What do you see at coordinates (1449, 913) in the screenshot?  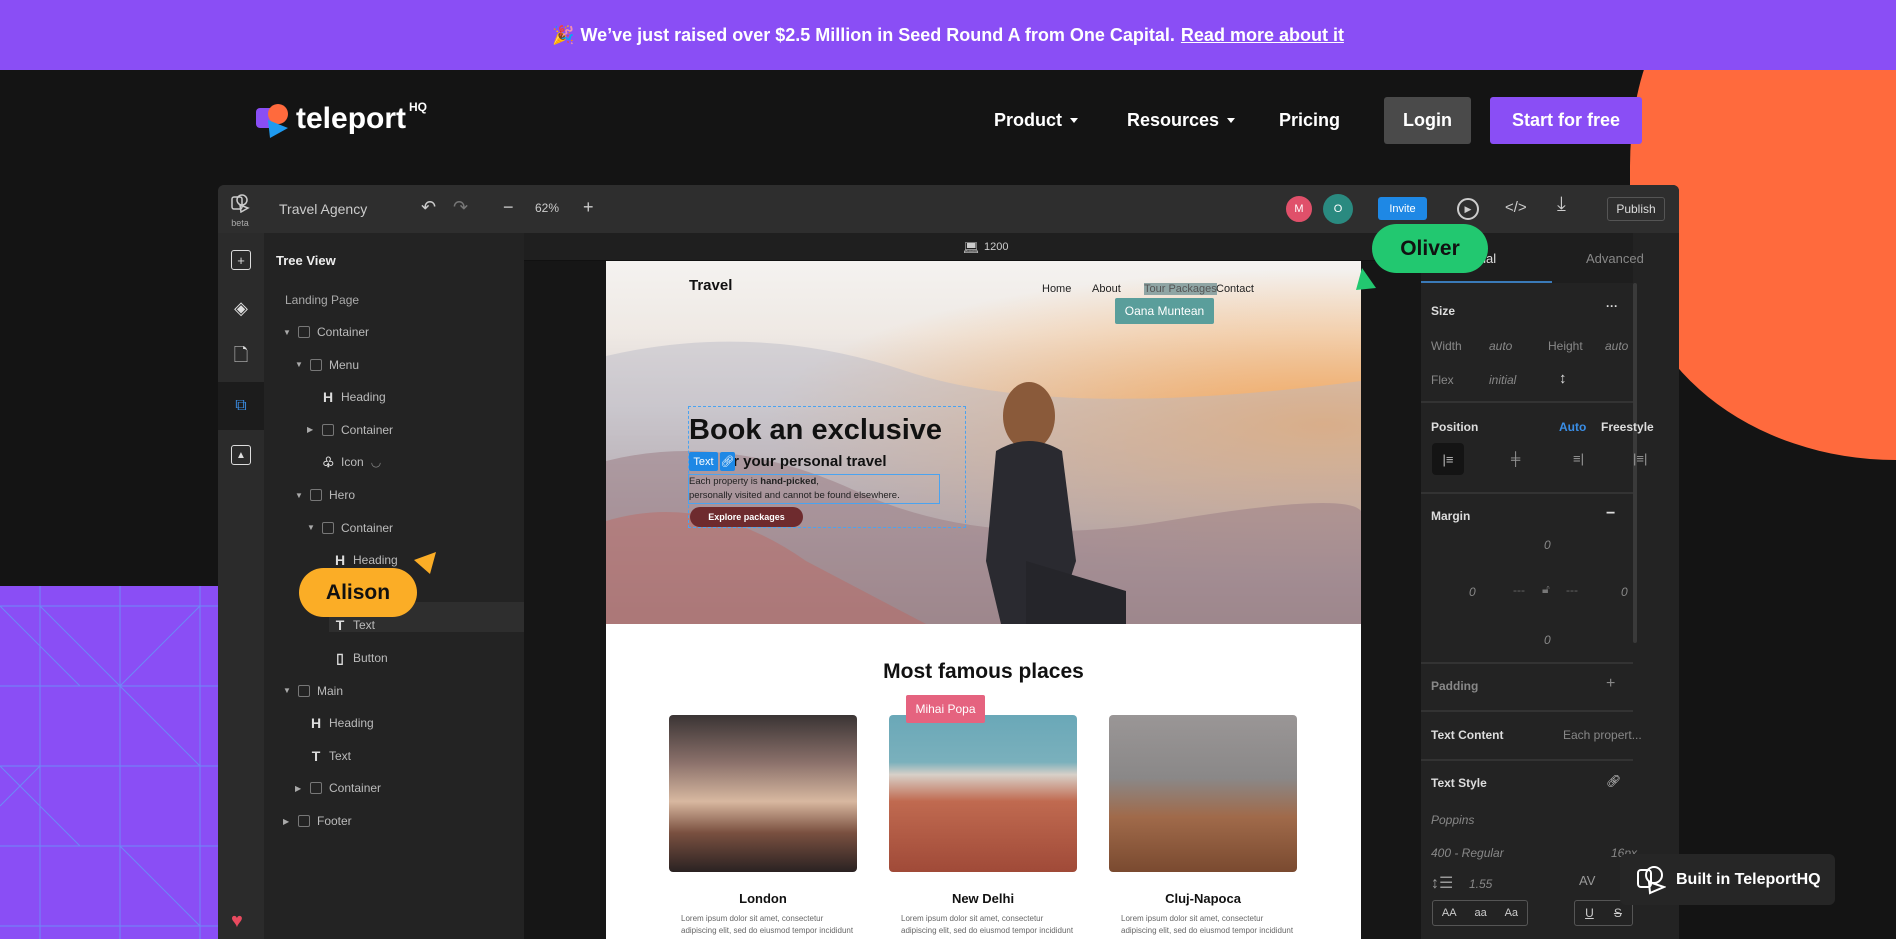 I see `uppercase-button: AA` at bounding box center [1449, 913].